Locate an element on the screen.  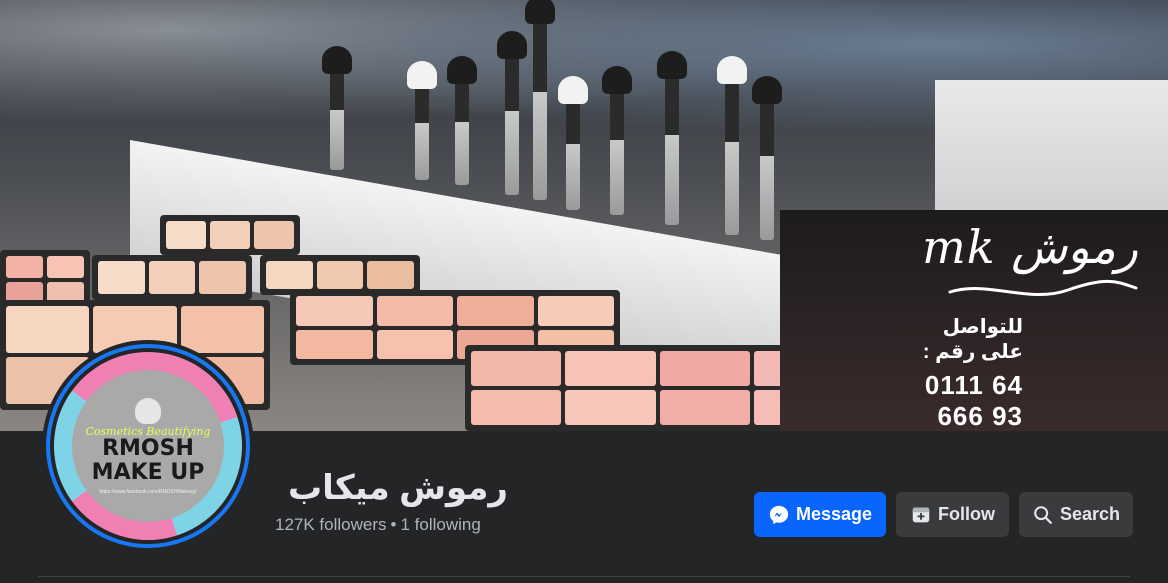
page-stats: 127K followers • 1 following is located at coordinates (378, 525).